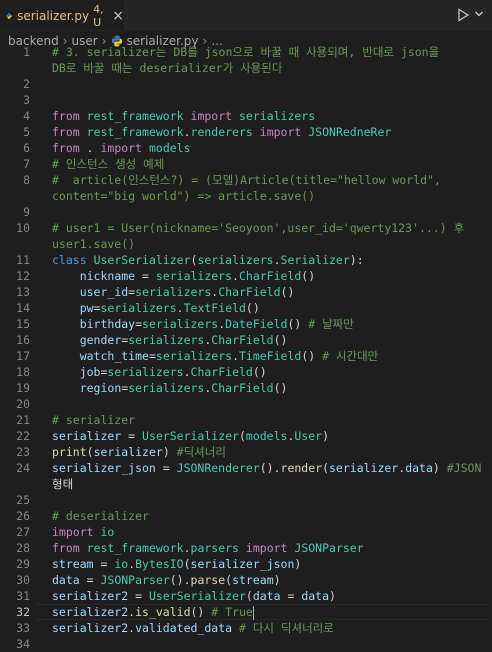 The width and height of the screenshot is (492, 652). I want to click on code-line: 13 user_id=serializers.CharField(), so click(246, 292).